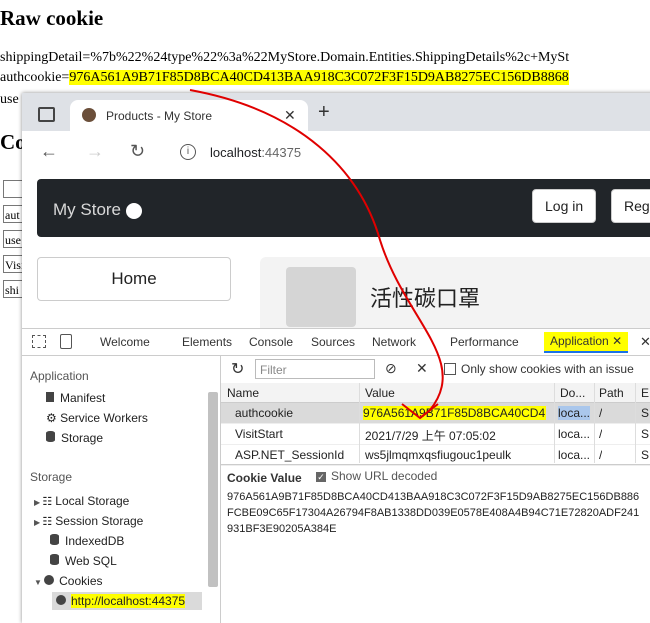  I want to click on cookie-expires: S, so click(645, 413).